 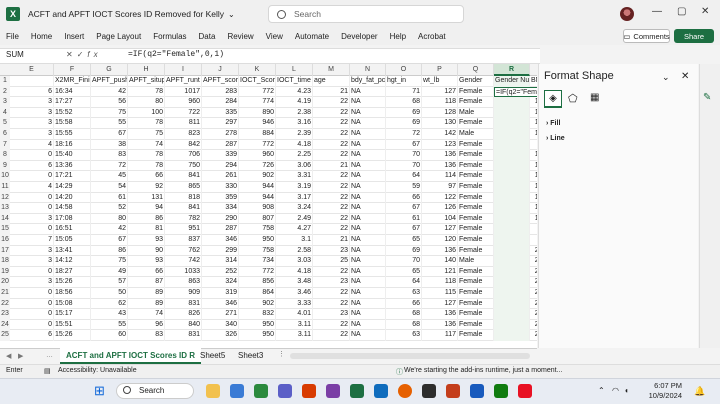 What do you see at coordinates (512, 70) in the screenshot?
I see `column-header: R` at bounding box center [512, 70].